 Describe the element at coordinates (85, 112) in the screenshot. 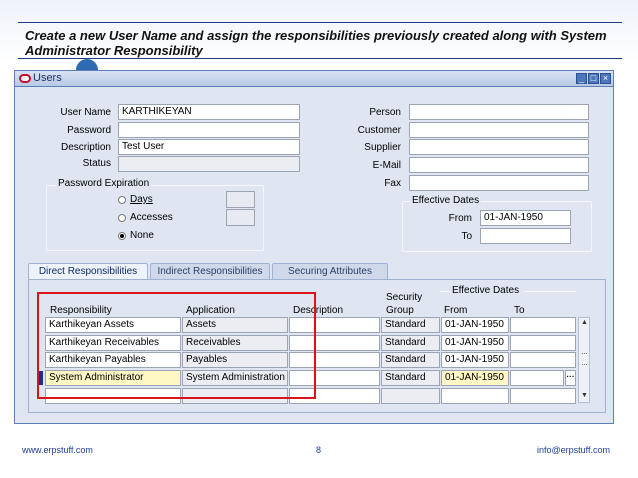

I see `user-name-label: User Name` at that location.